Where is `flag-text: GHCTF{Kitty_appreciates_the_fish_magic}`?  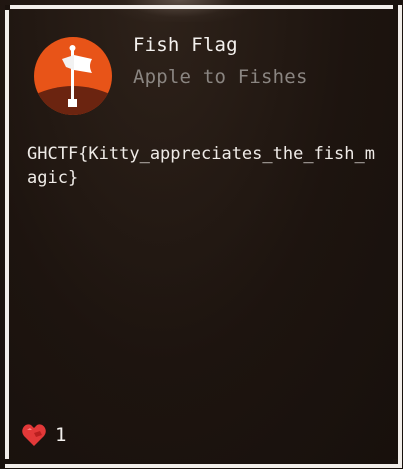
flag-text: GHCTF{Kitty_appreciates_the_fish_magic} is located at coordinates (201, 166).